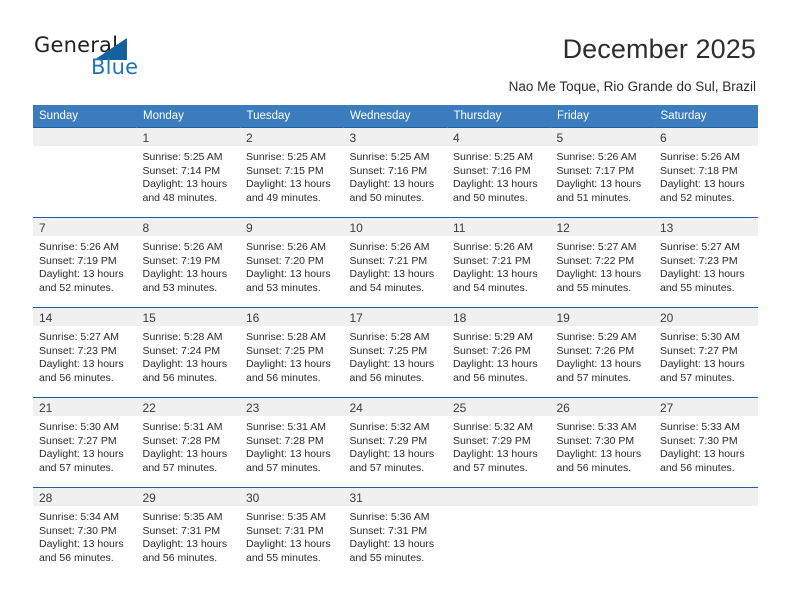  What do you see at coordinates (596, 247) in the screenshot?
I see `sunrise-text: Sunrise: 5:27 AM` at bounding box center [596, 247].